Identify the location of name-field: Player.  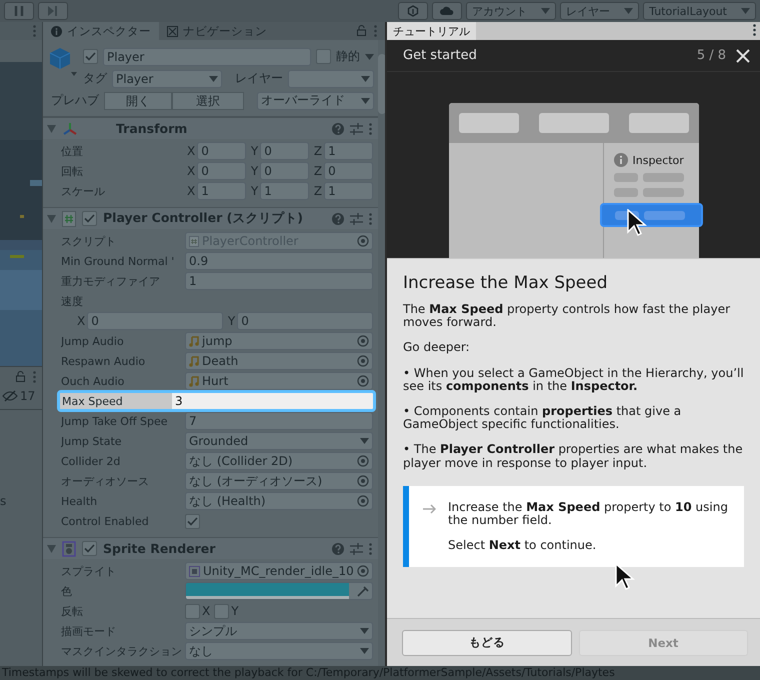
(207, 57).